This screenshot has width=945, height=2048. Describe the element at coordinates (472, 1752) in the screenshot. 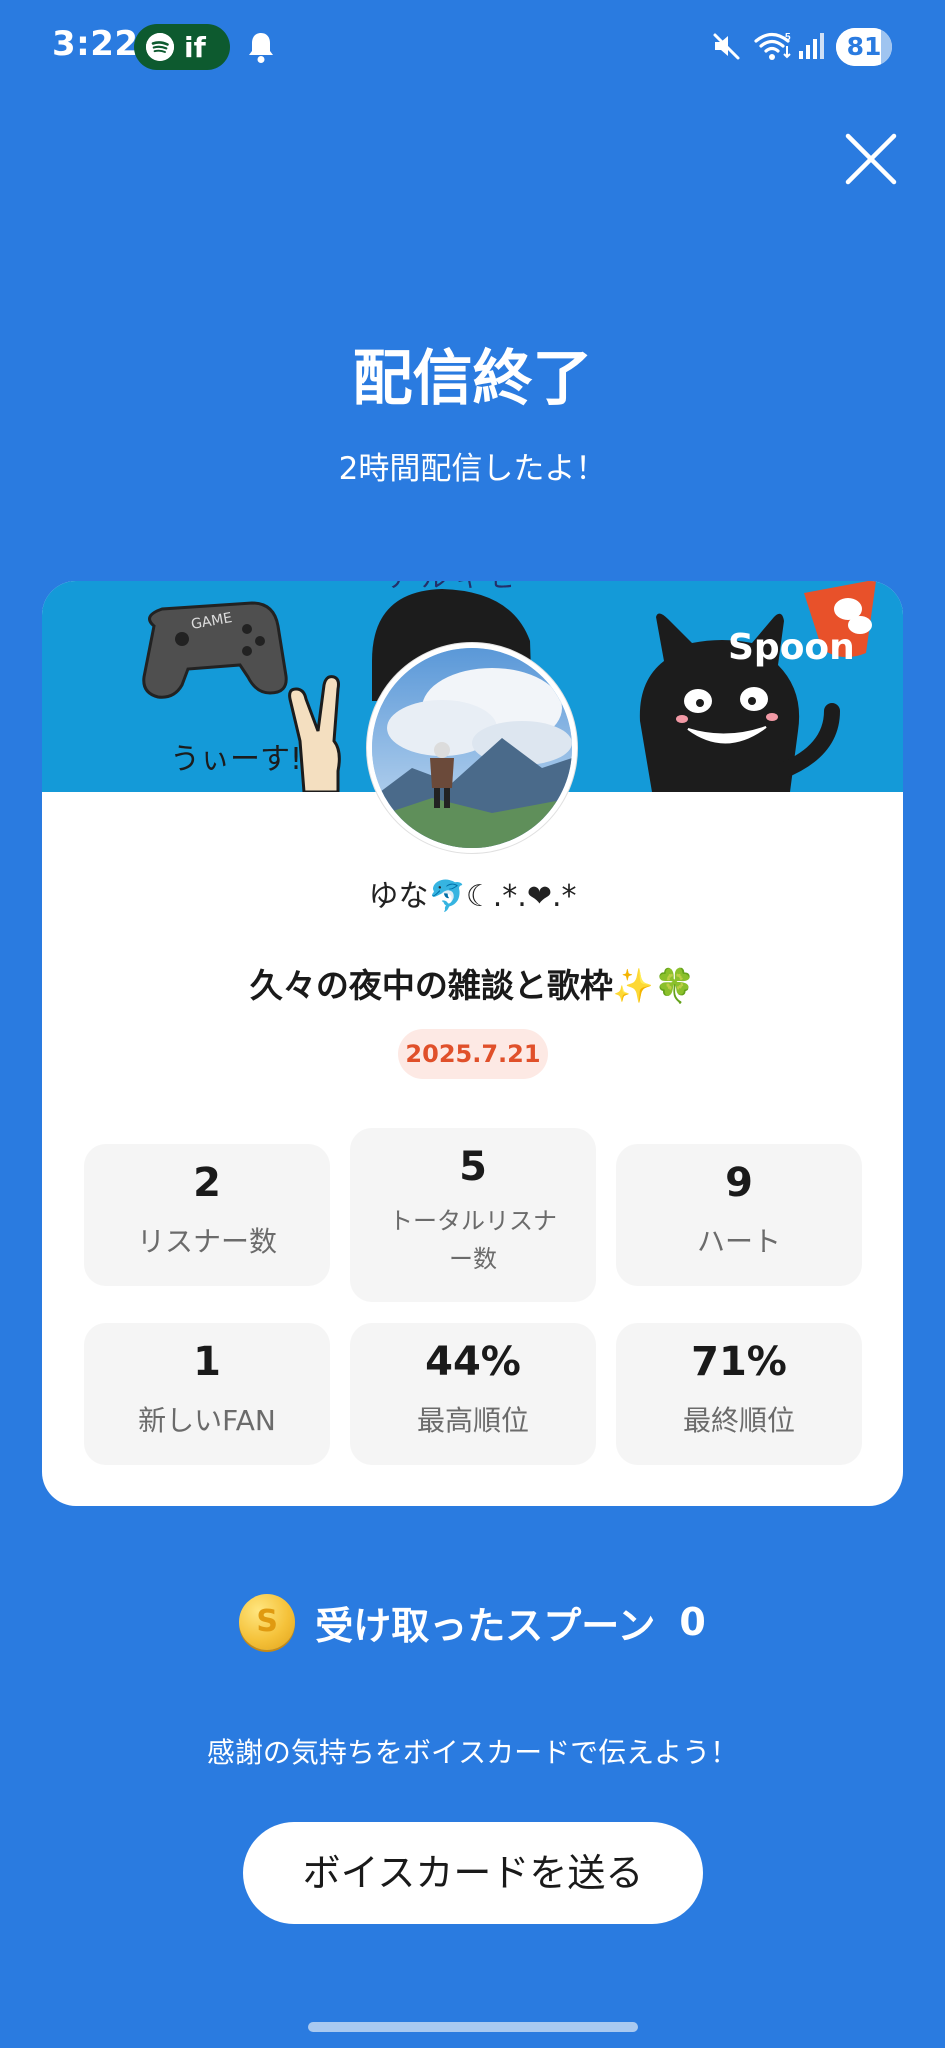

I see `thanks-message: 感謝の気持ちをボイスカードで伝えよう！` at that location.